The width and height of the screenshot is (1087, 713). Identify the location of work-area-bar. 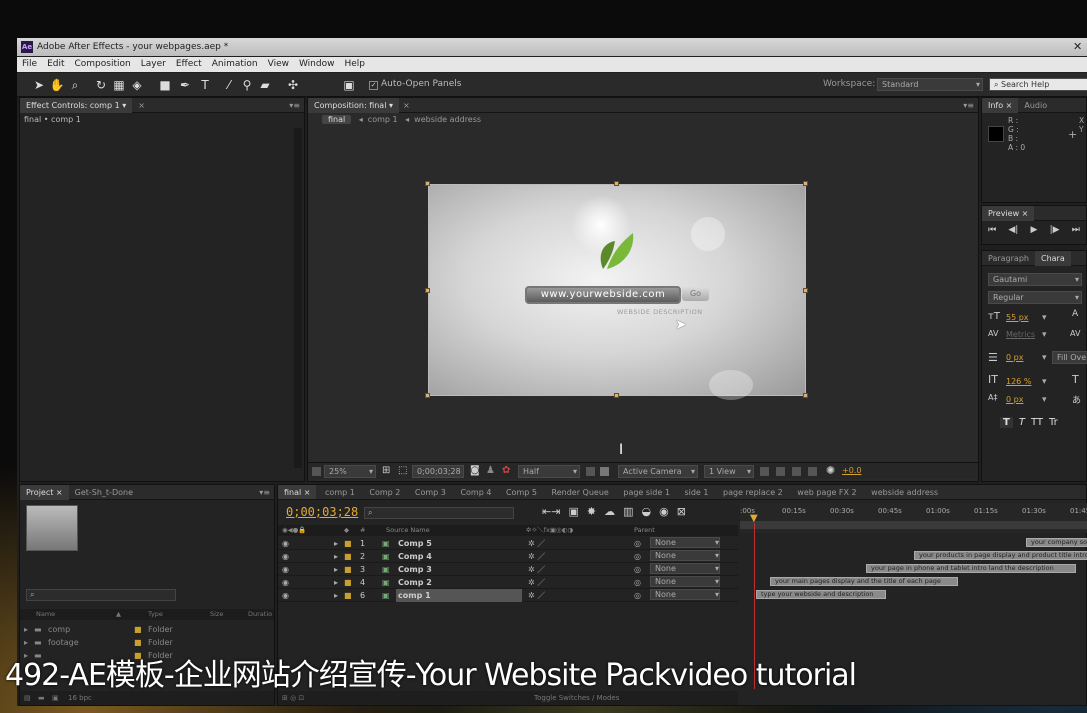
(913, 525).